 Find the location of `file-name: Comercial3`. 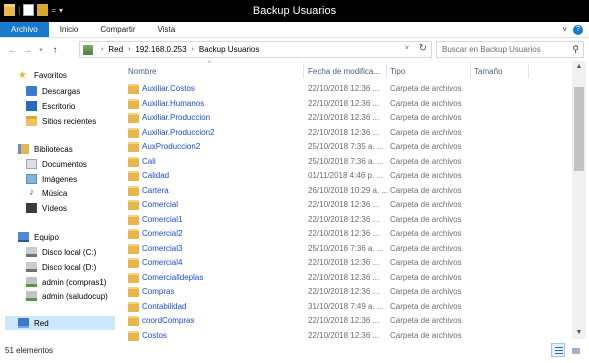

file-name: Comercial3 is located at coordinates (162, 248).